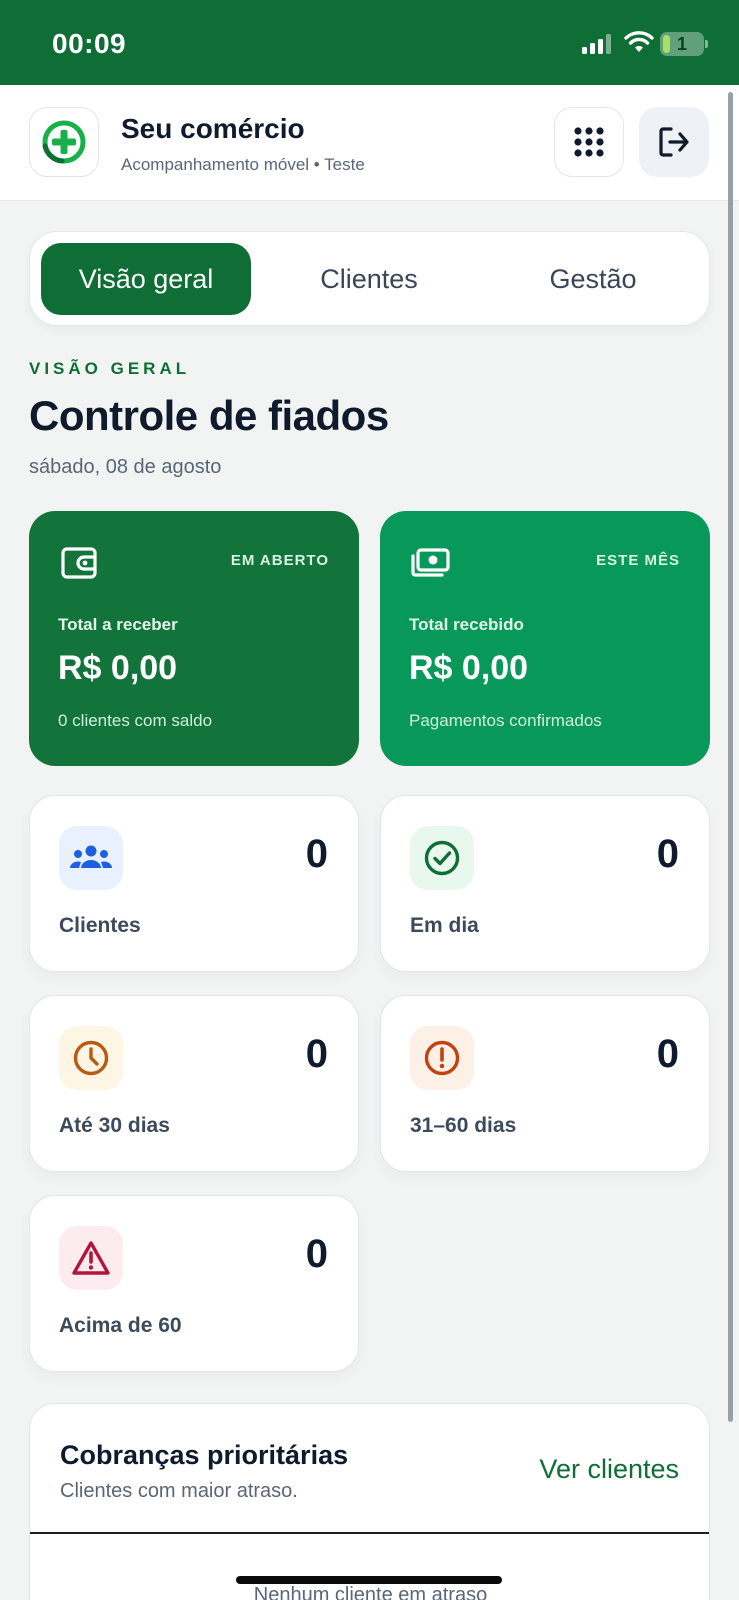 The image size is (739, 1600). What do you see at coordinates (638, 560) in the screenshot?
I see `card-tag: ESTE MÊS` at bounding box center [638, 560].